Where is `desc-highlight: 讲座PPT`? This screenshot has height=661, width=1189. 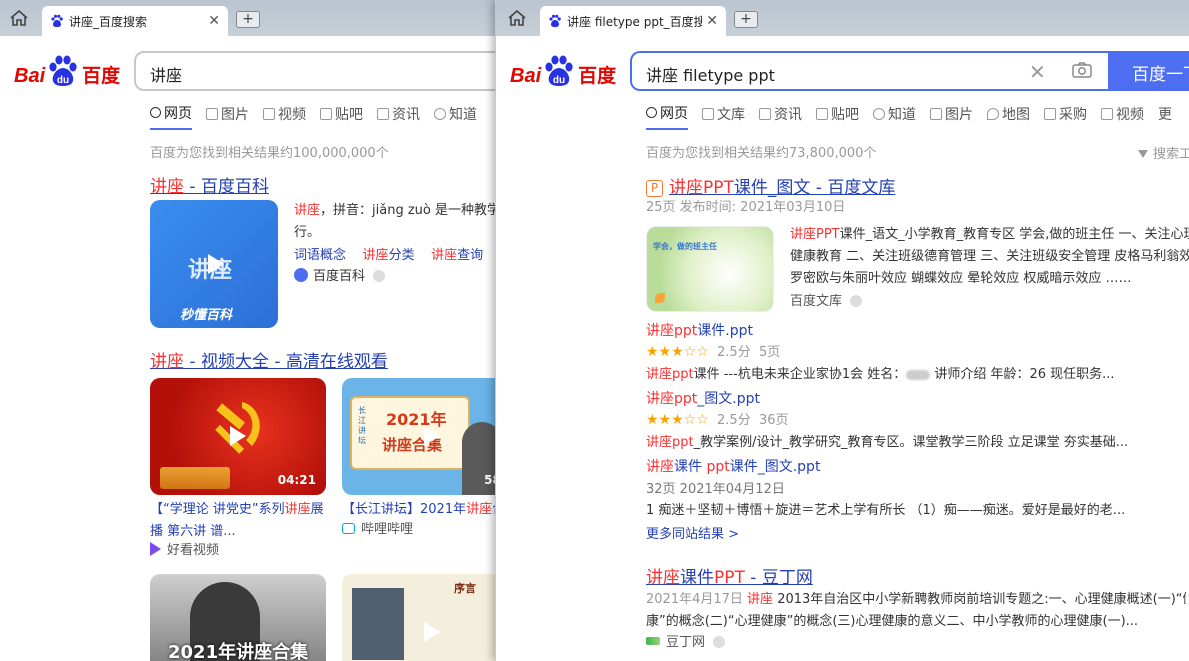 desc-highlight: 讲座PPT is located at coordinates (815, 234).